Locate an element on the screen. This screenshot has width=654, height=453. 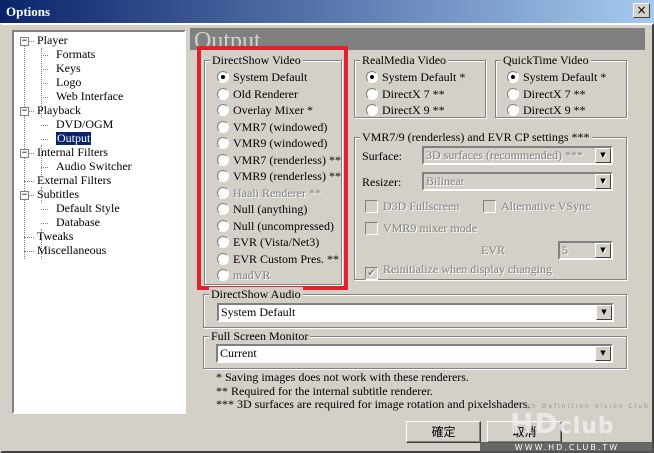
tree-item: Web Interface is located at coordinates (89, 96).